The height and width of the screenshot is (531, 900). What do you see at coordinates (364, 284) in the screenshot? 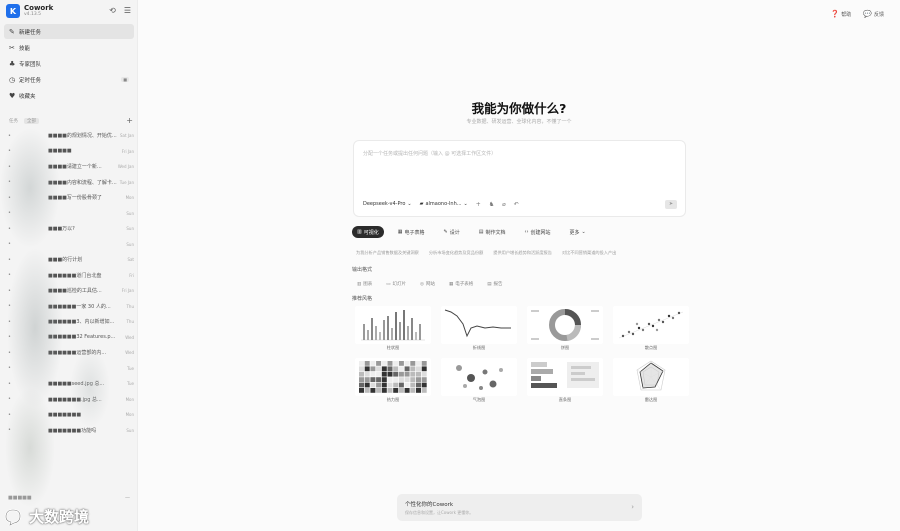
I see `format-option-chart: ▥ 图表` at bounding box center [364, 284].